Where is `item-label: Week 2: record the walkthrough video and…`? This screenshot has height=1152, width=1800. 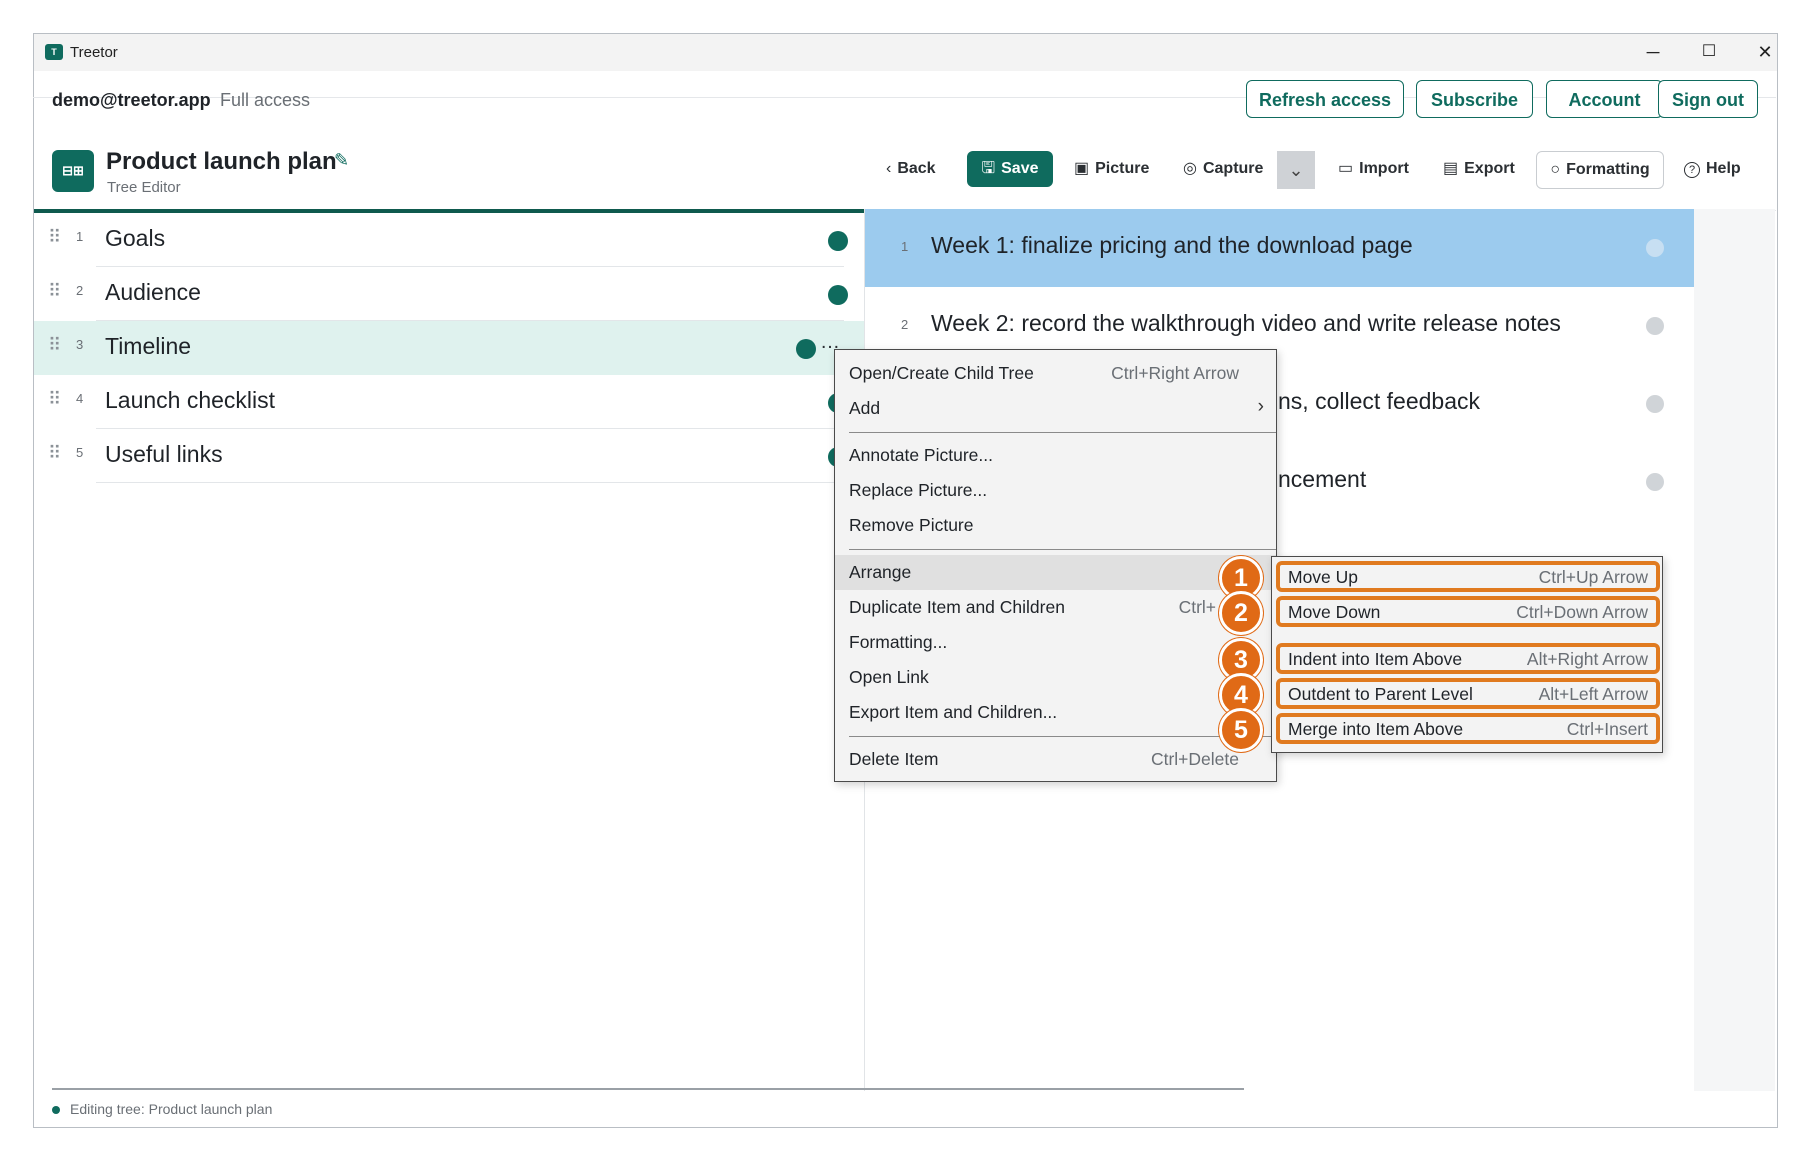
item-label: Week 2: record the walkthrough video and… is located at coordinates (1246, 323).